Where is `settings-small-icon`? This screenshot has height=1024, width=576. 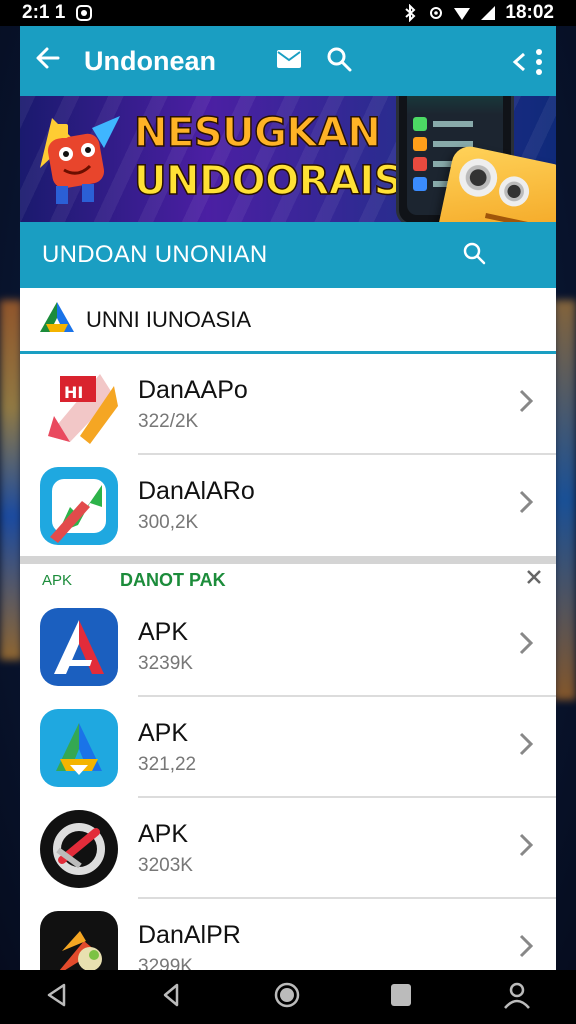
settings-small-icon is located at coordinates (436, 13).